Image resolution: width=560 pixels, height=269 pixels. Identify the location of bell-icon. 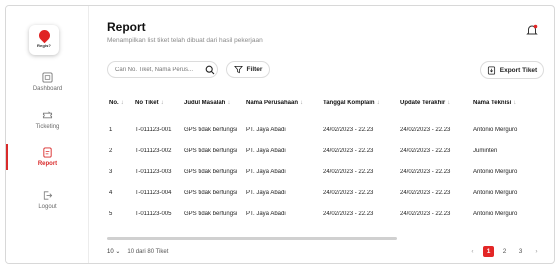
(532, 30).